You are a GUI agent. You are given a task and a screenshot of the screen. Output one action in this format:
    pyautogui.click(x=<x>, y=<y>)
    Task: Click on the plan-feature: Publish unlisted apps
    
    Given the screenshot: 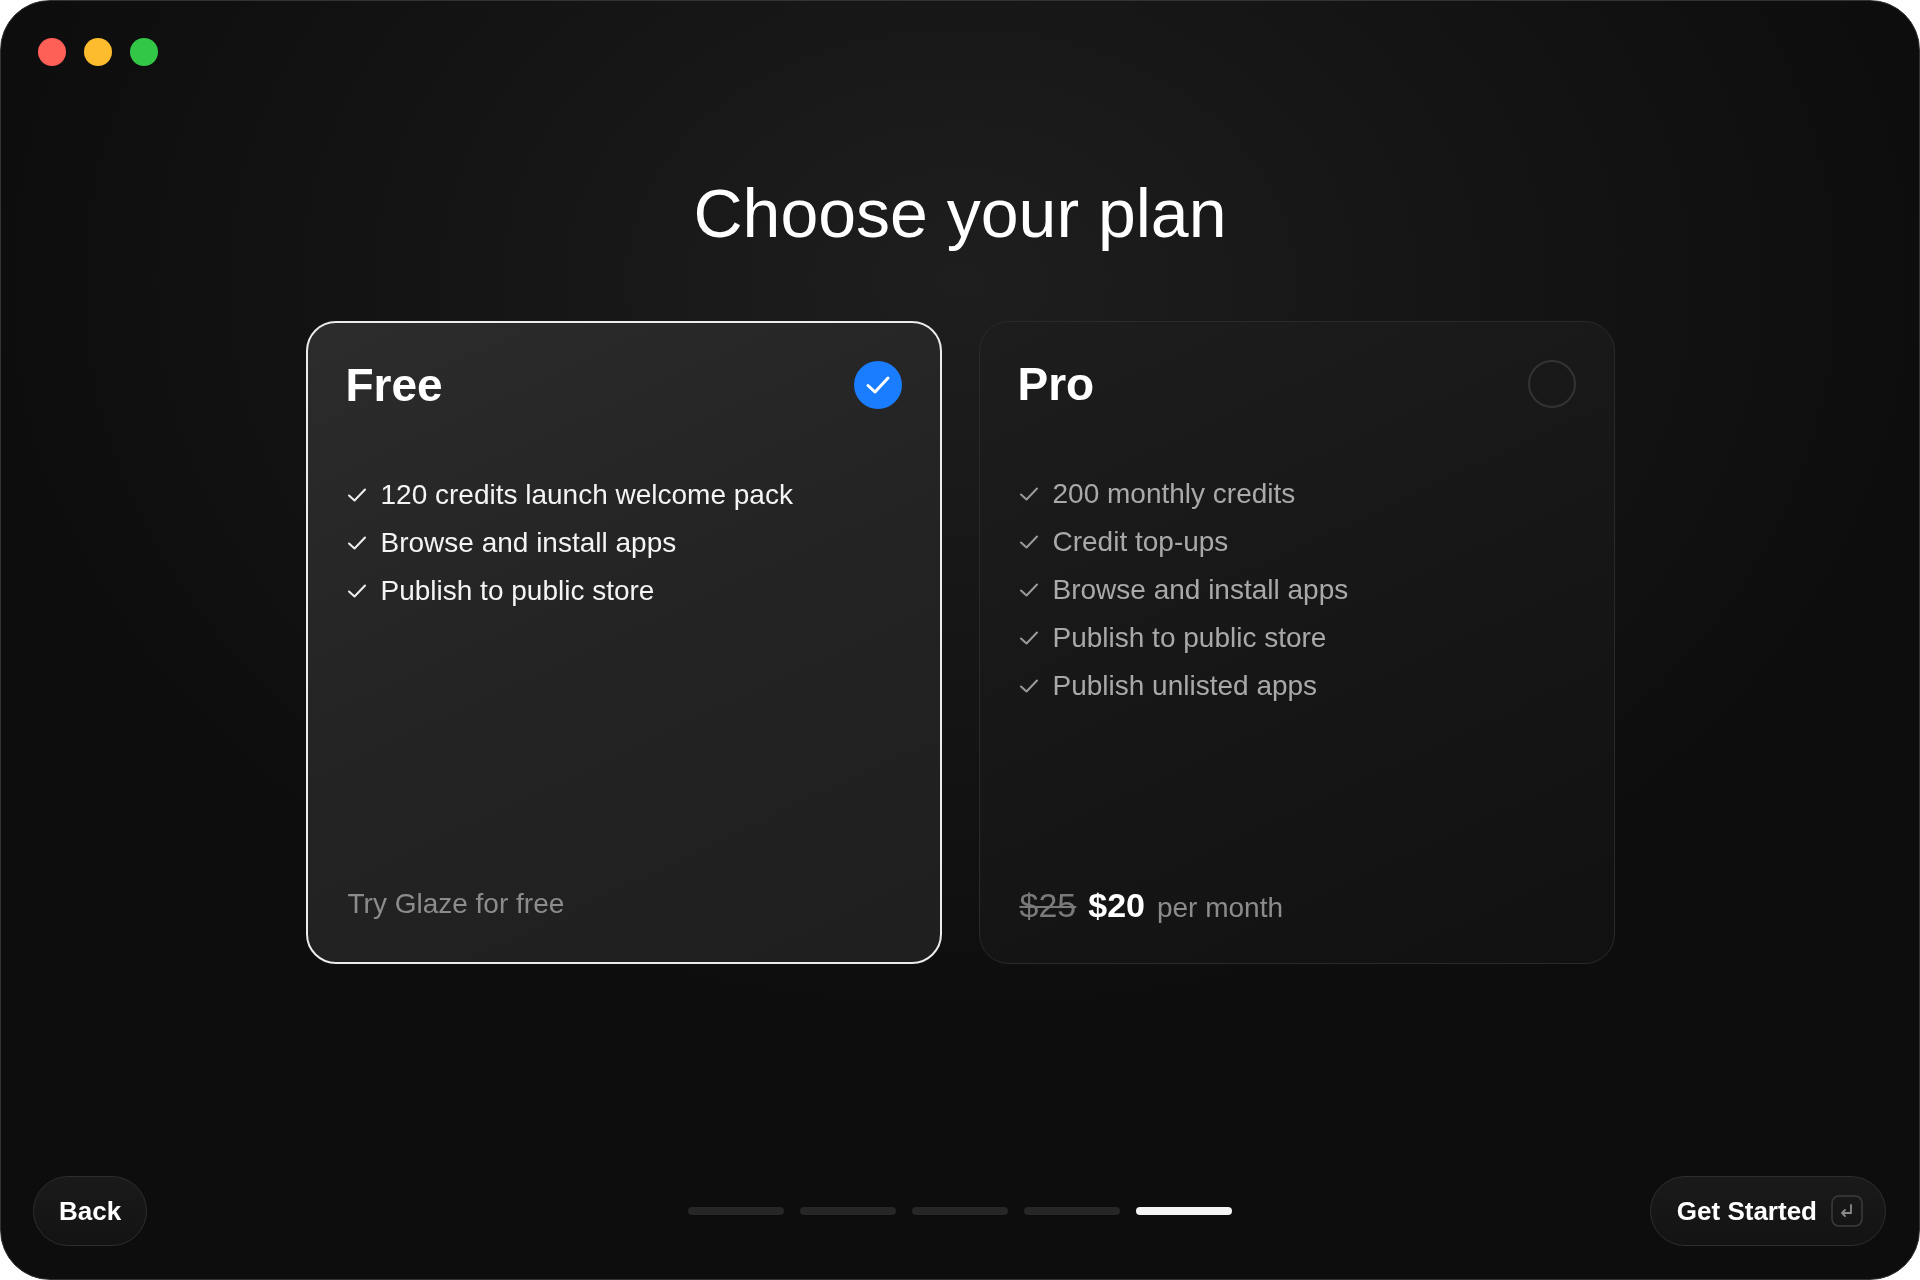 What is the action you would take?
    pyautogui.click(x=1185, y=686)
    